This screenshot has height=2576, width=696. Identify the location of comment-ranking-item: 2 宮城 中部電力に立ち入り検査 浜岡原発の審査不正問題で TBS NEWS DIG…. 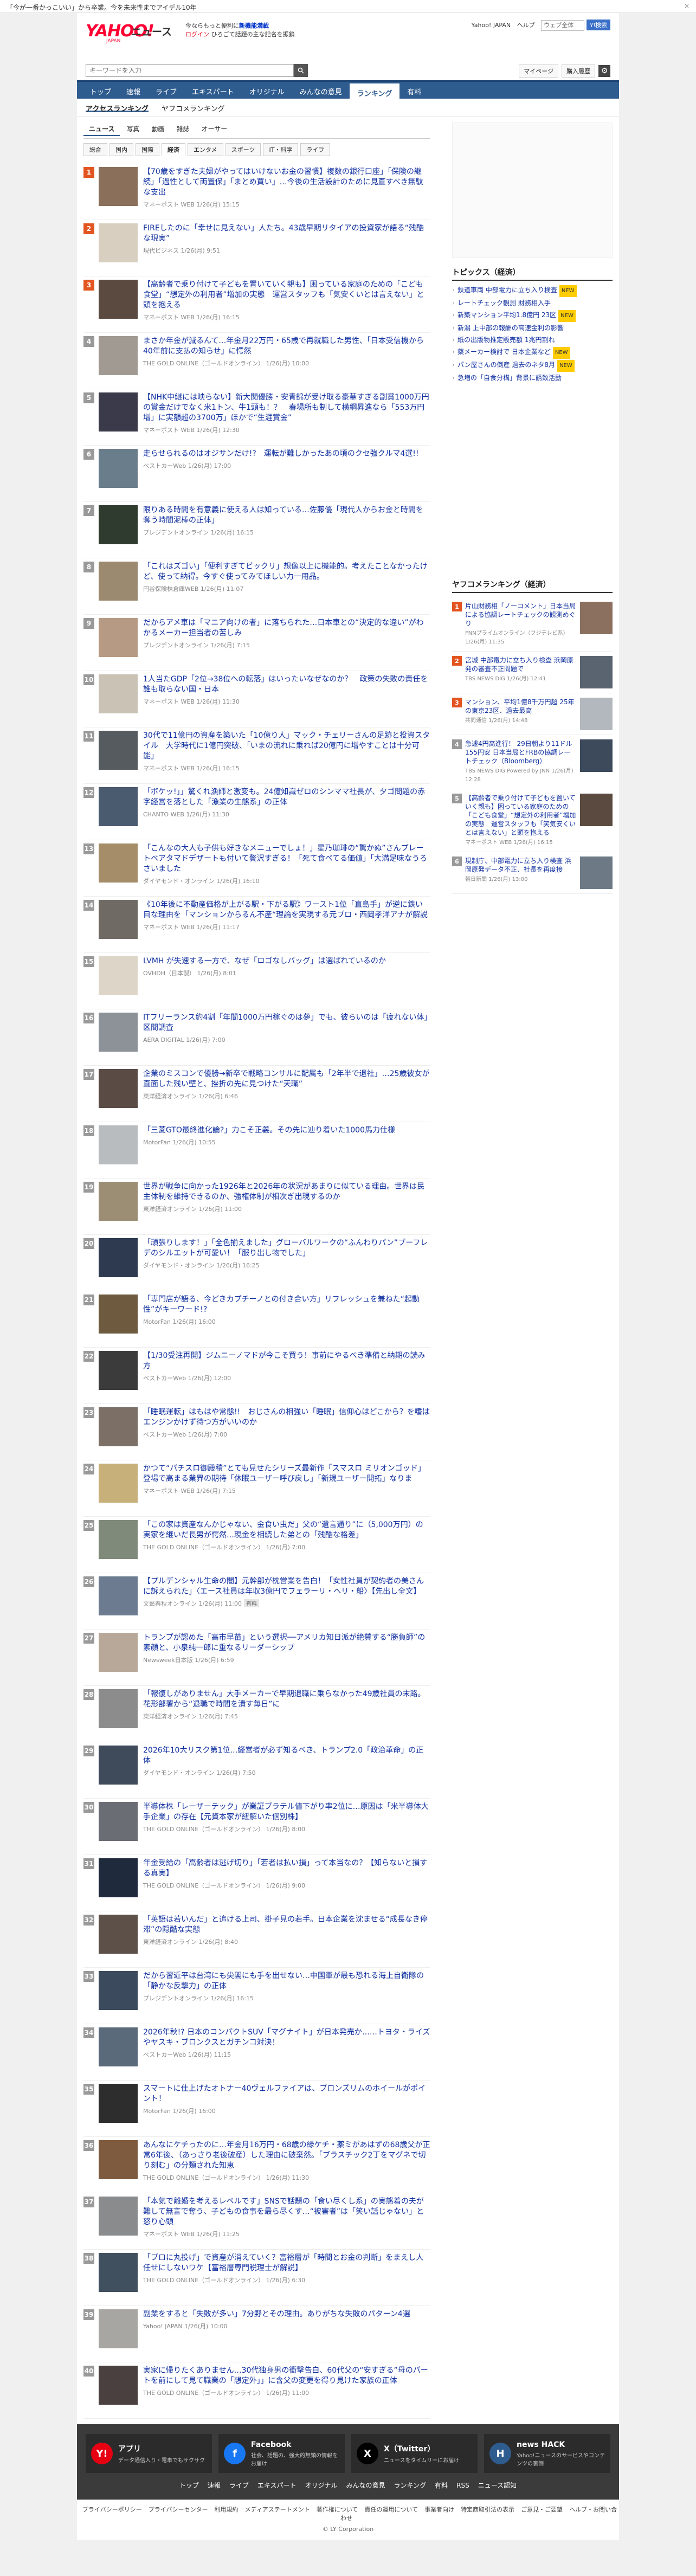
(532, 672).